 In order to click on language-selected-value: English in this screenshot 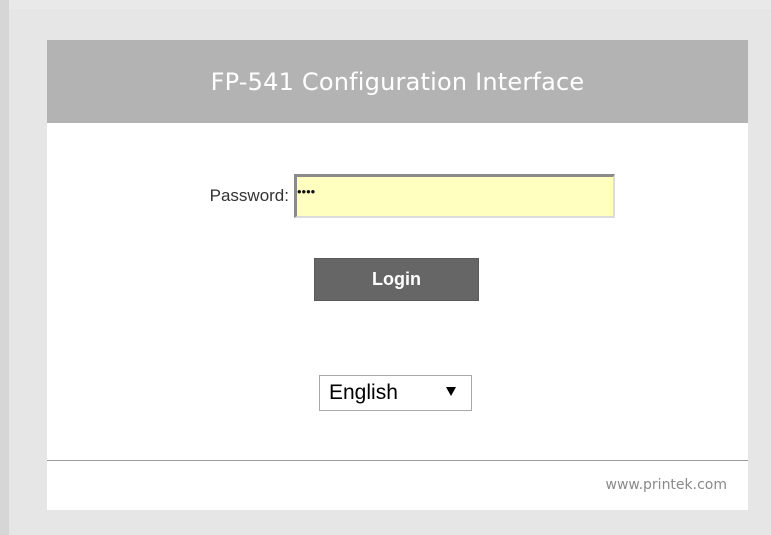, I will do `click(363, 392)`.